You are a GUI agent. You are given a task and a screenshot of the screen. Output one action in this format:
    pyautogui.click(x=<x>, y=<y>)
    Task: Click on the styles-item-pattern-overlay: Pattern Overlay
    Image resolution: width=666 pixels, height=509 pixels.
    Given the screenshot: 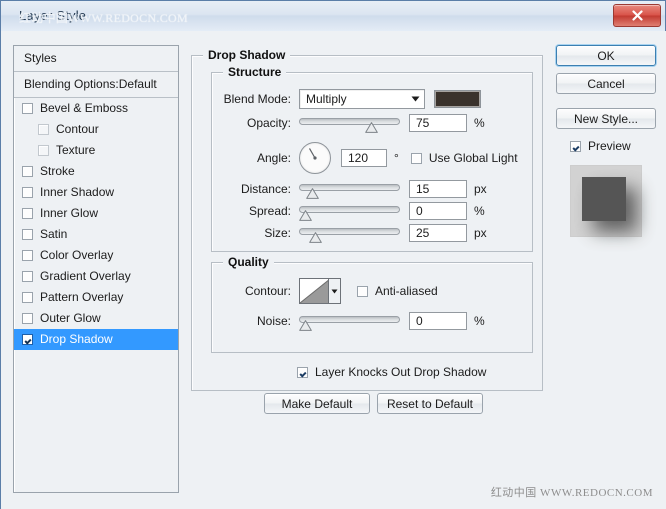 What is the action you would take?
    pyautogui.click(x=96, y=297)
    